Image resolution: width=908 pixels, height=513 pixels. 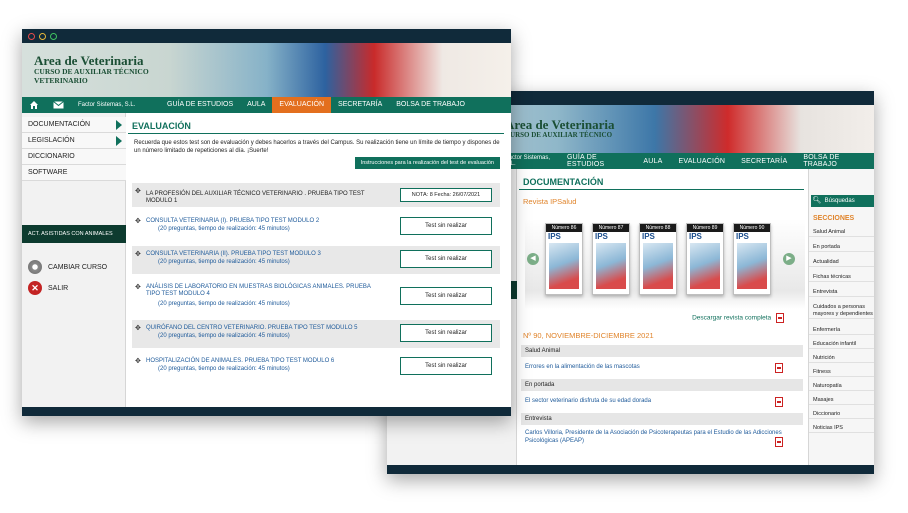 I want to click on sidebar-item-label: DICCIONARIO, so click(x=51, y=156).